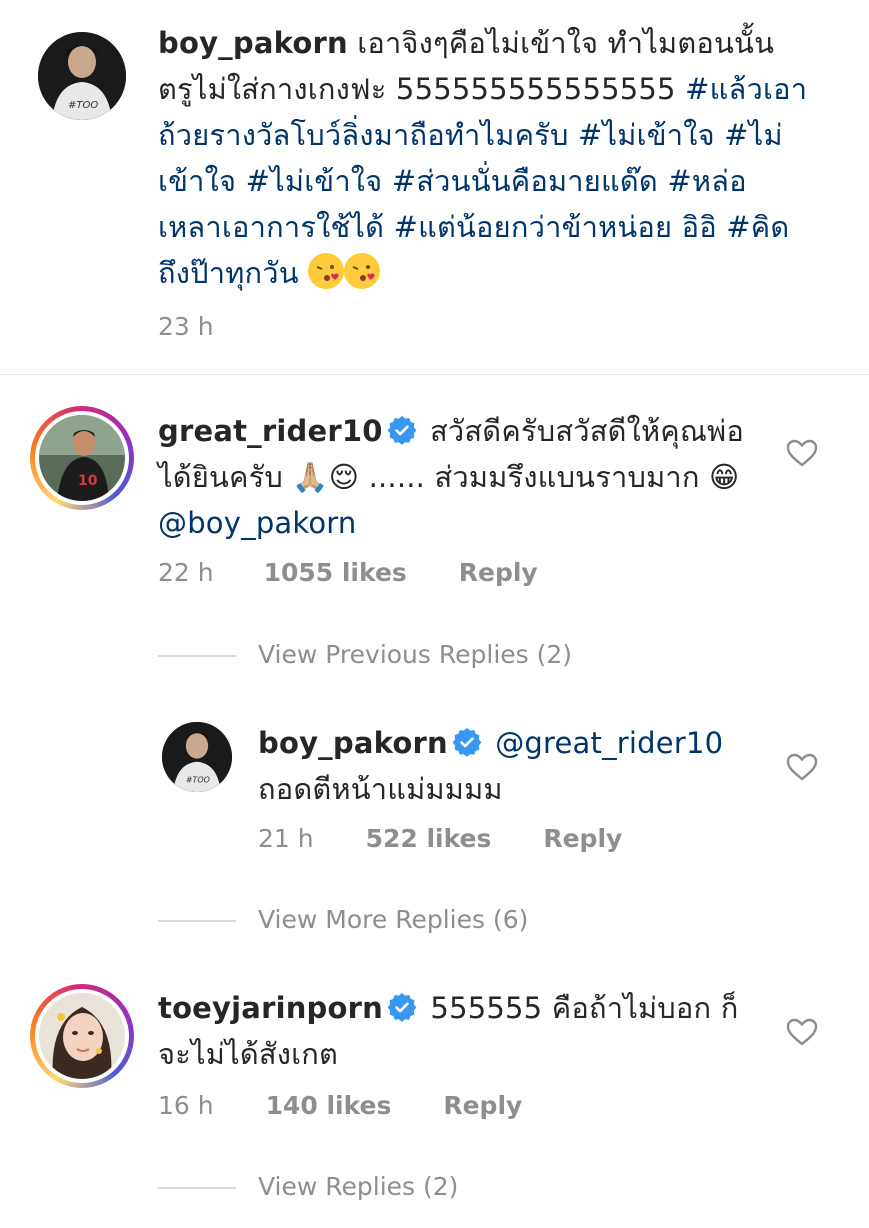 This screenshot has height=1228, width=869. Describe the element at coordinates (88, 481) in the screenshot. I see `svg-text: 10` at that location.